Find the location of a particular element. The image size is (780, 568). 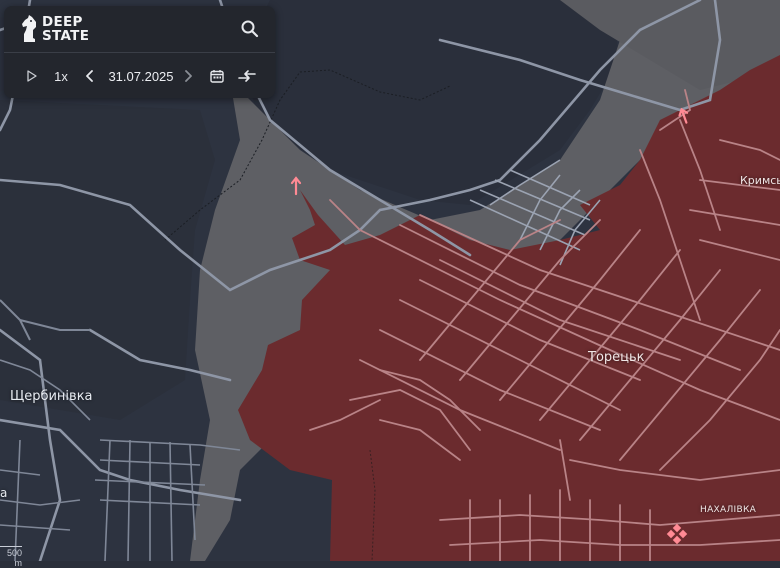

previous-date-button is located at coordinates (90, 76).